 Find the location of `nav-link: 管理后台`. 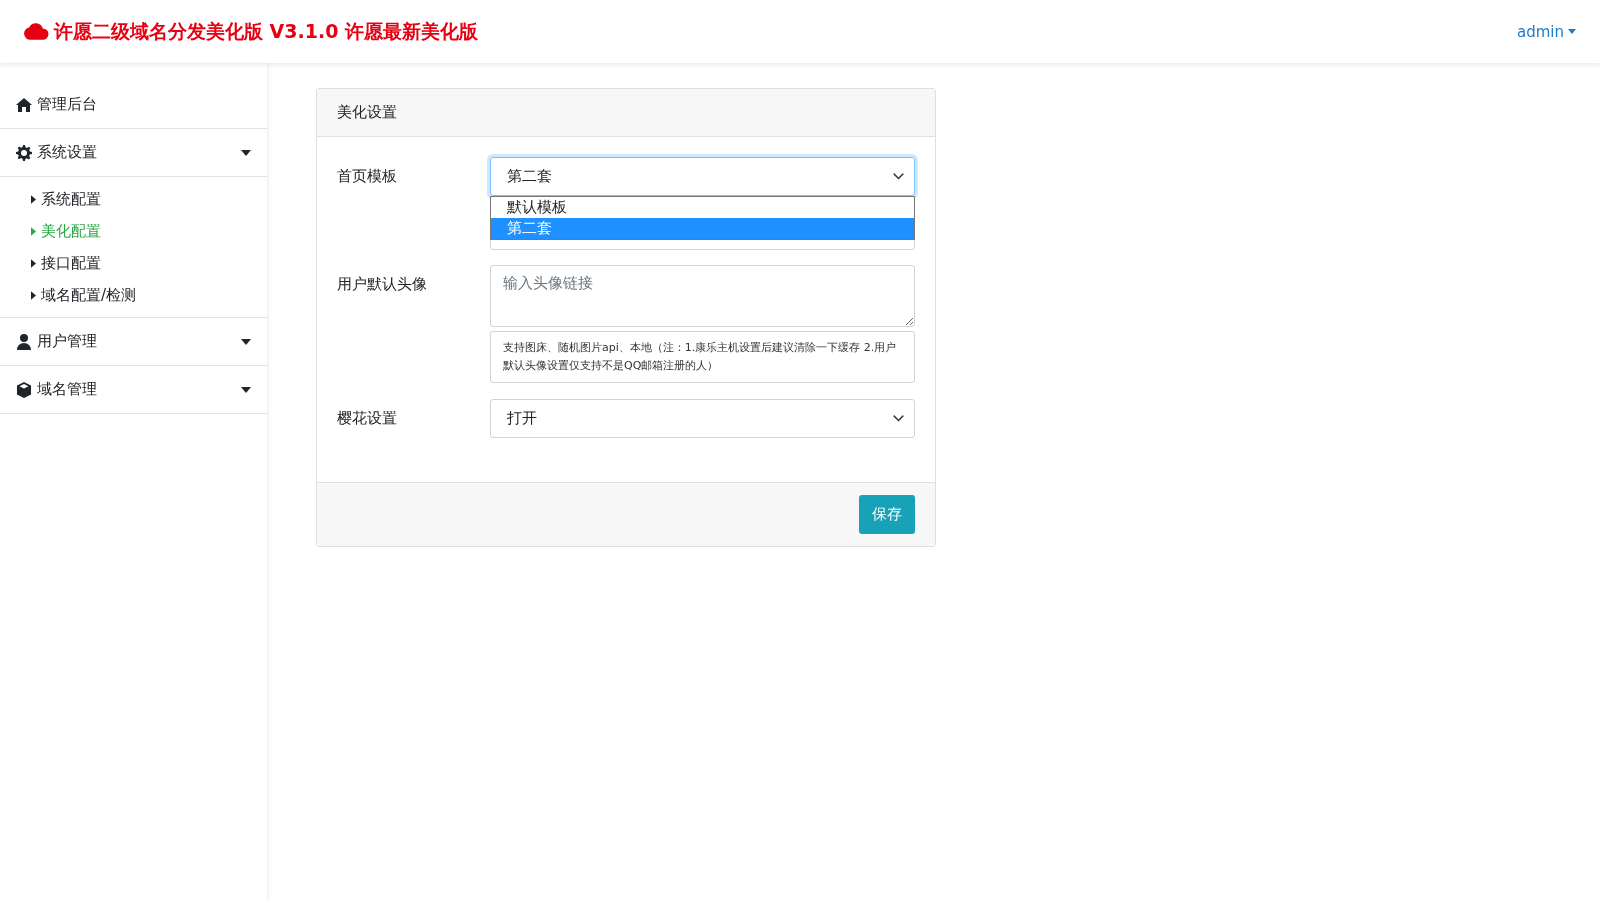

nav-link: 管理后台 is located at coordinates (133, 105).